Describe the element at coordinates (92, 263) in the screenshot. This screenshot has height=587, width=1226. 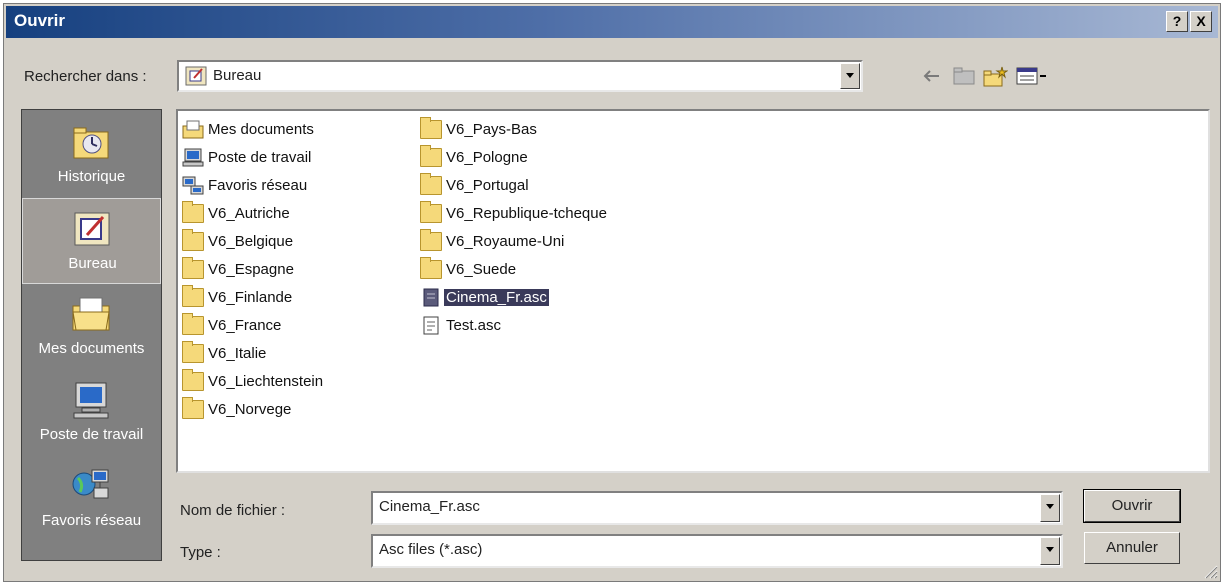
I see `place-label: Bureau` at that location.